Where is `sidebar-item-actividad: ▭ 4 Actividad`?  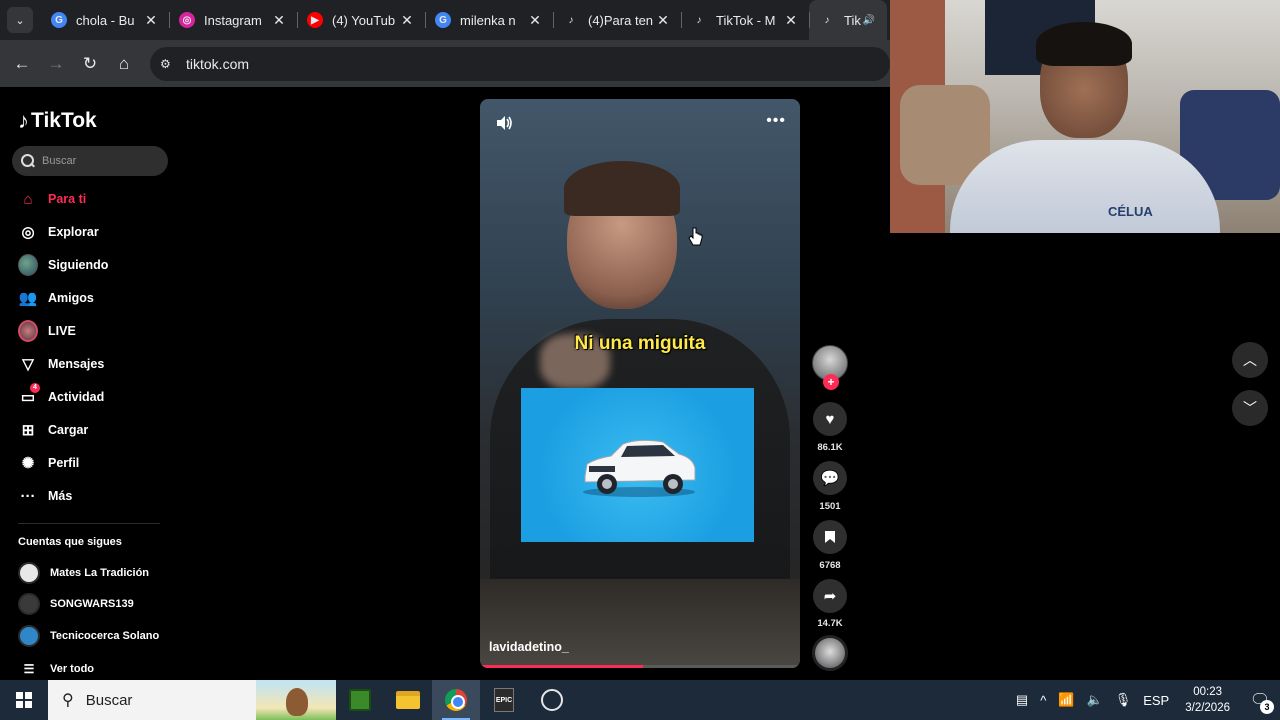 sidebar-item-actividad: ▭ 4 Actividad is located at coordinates (93, 396).